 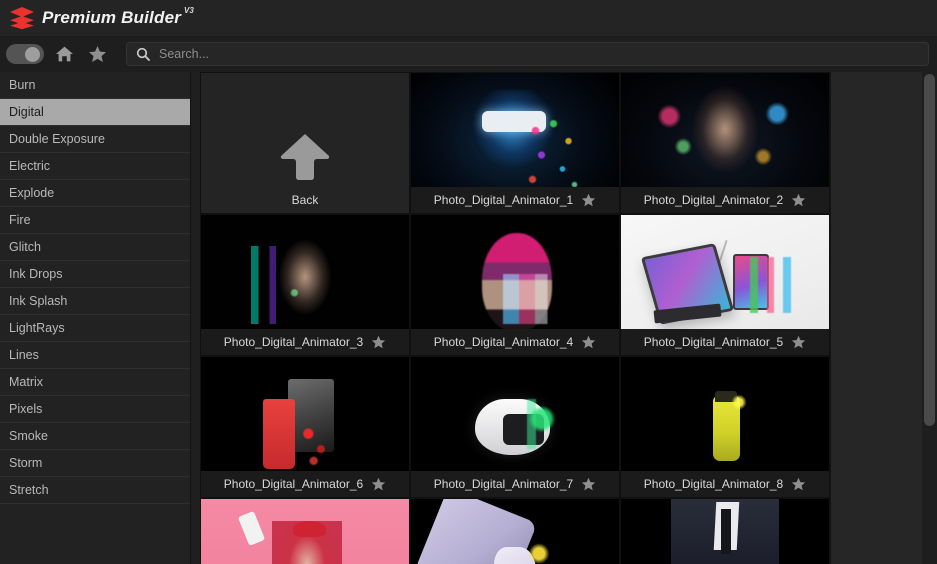 What do you see at coordinates (95, 436) in the screenshot?
I see `sidebar-item-smoke: Smoke` at bounding box center [95, 436].